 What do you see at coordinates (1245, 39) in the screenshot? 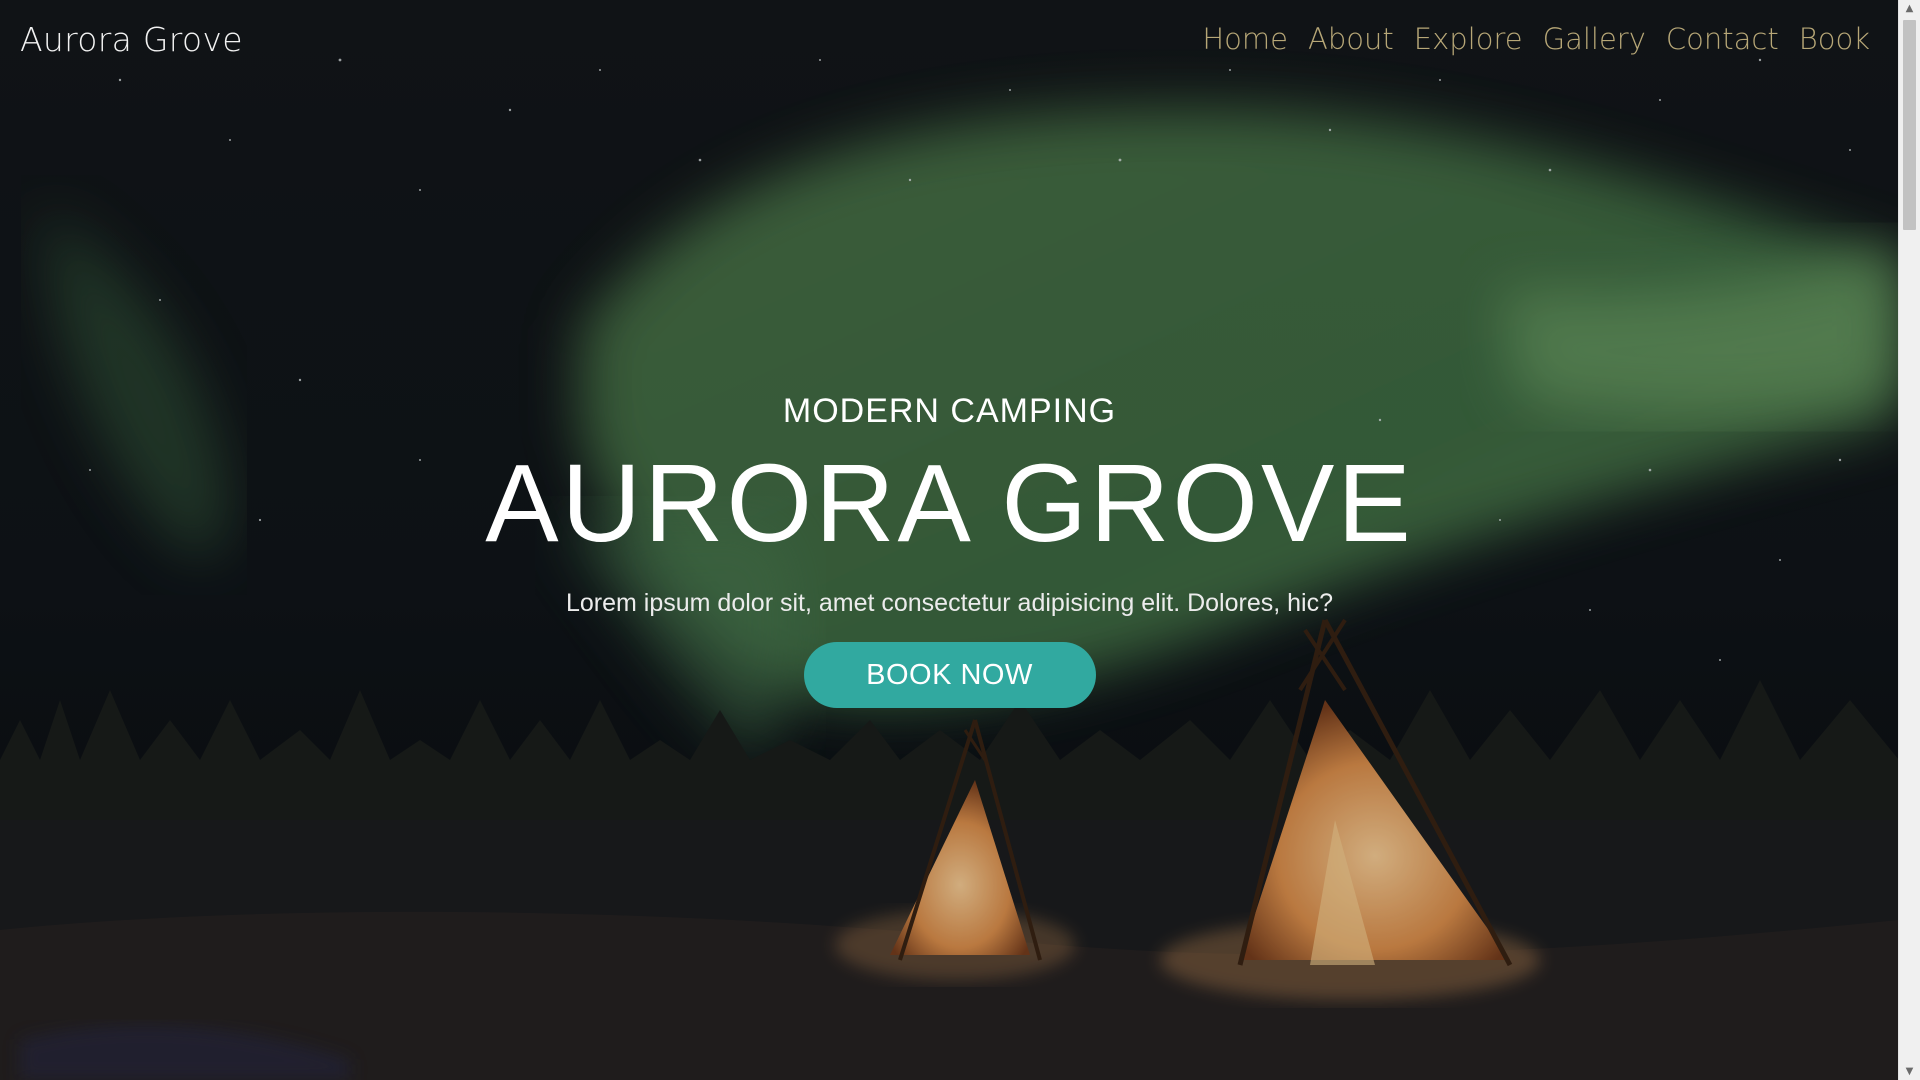
I see `nav-home: Home` at bounding box center [1245, 39].